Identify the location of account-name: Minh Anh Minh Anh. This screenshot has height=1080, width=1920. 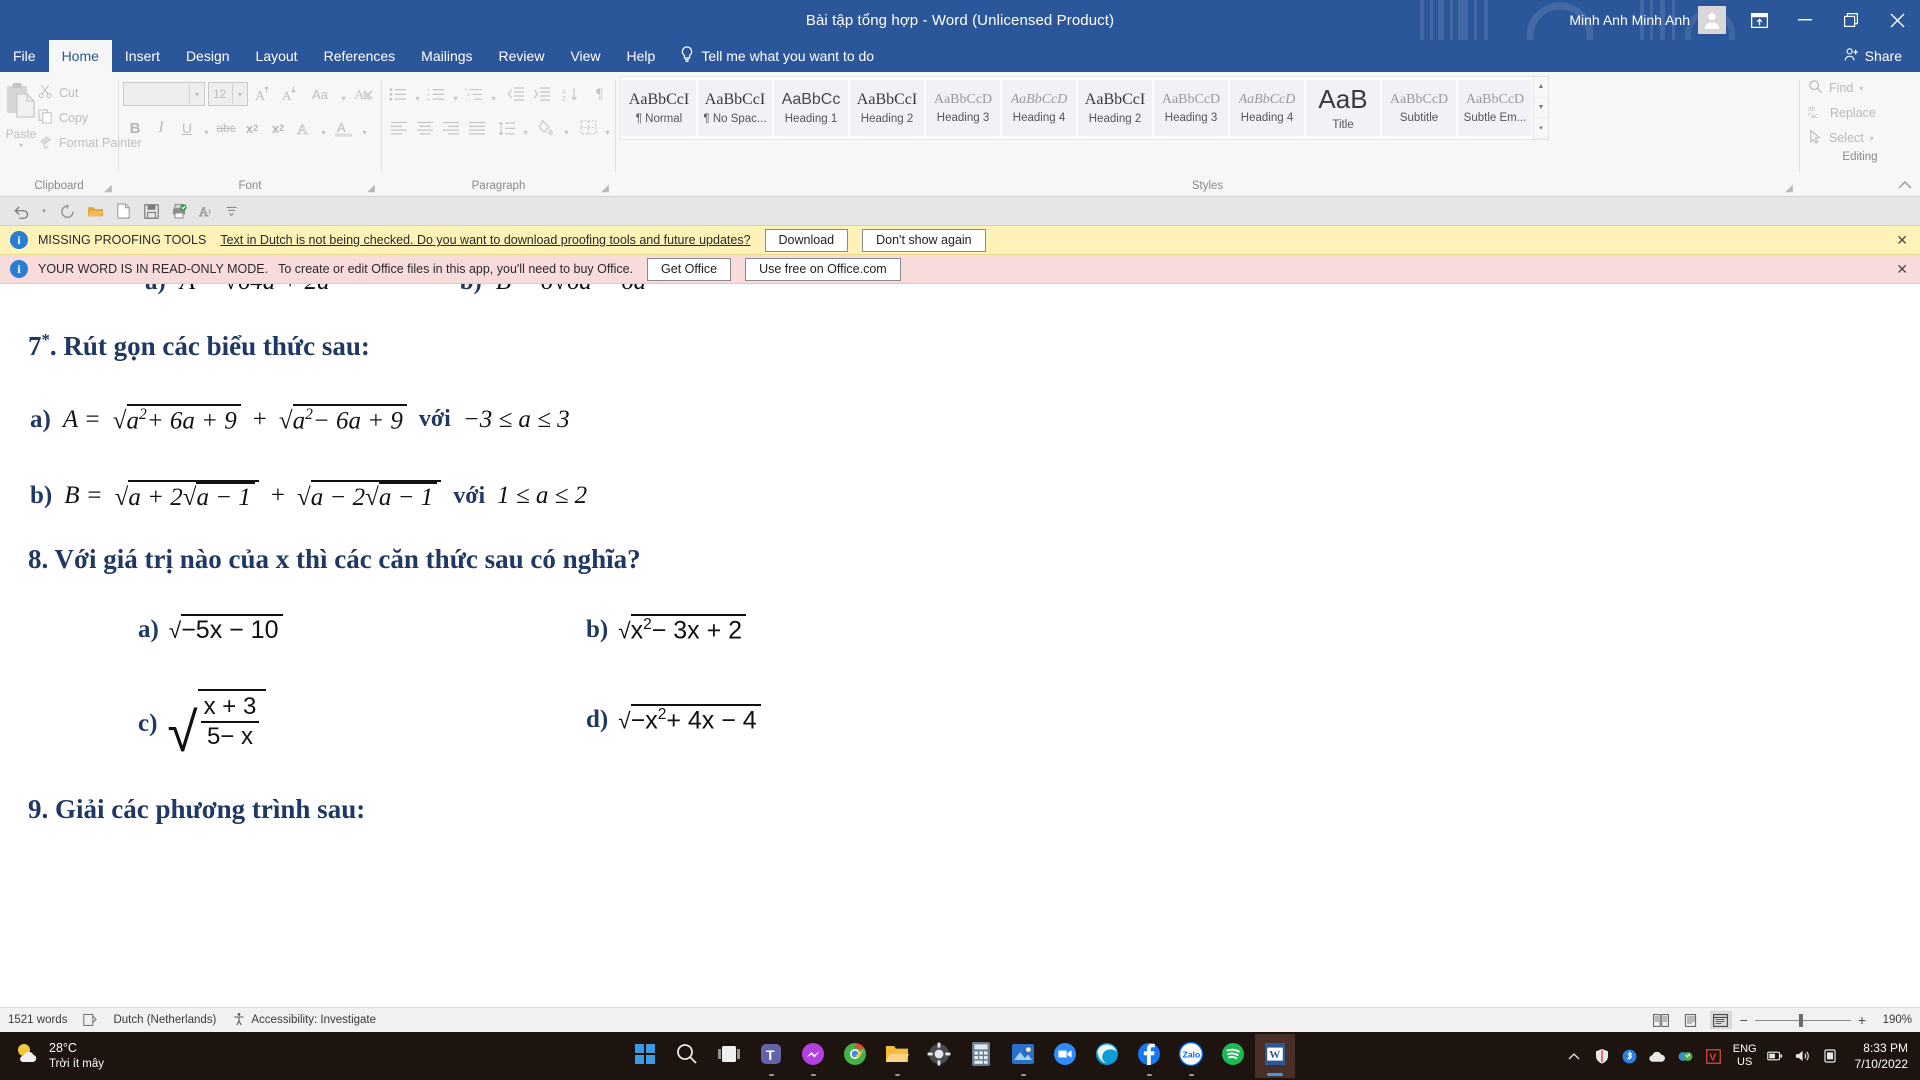
(1633, 20).